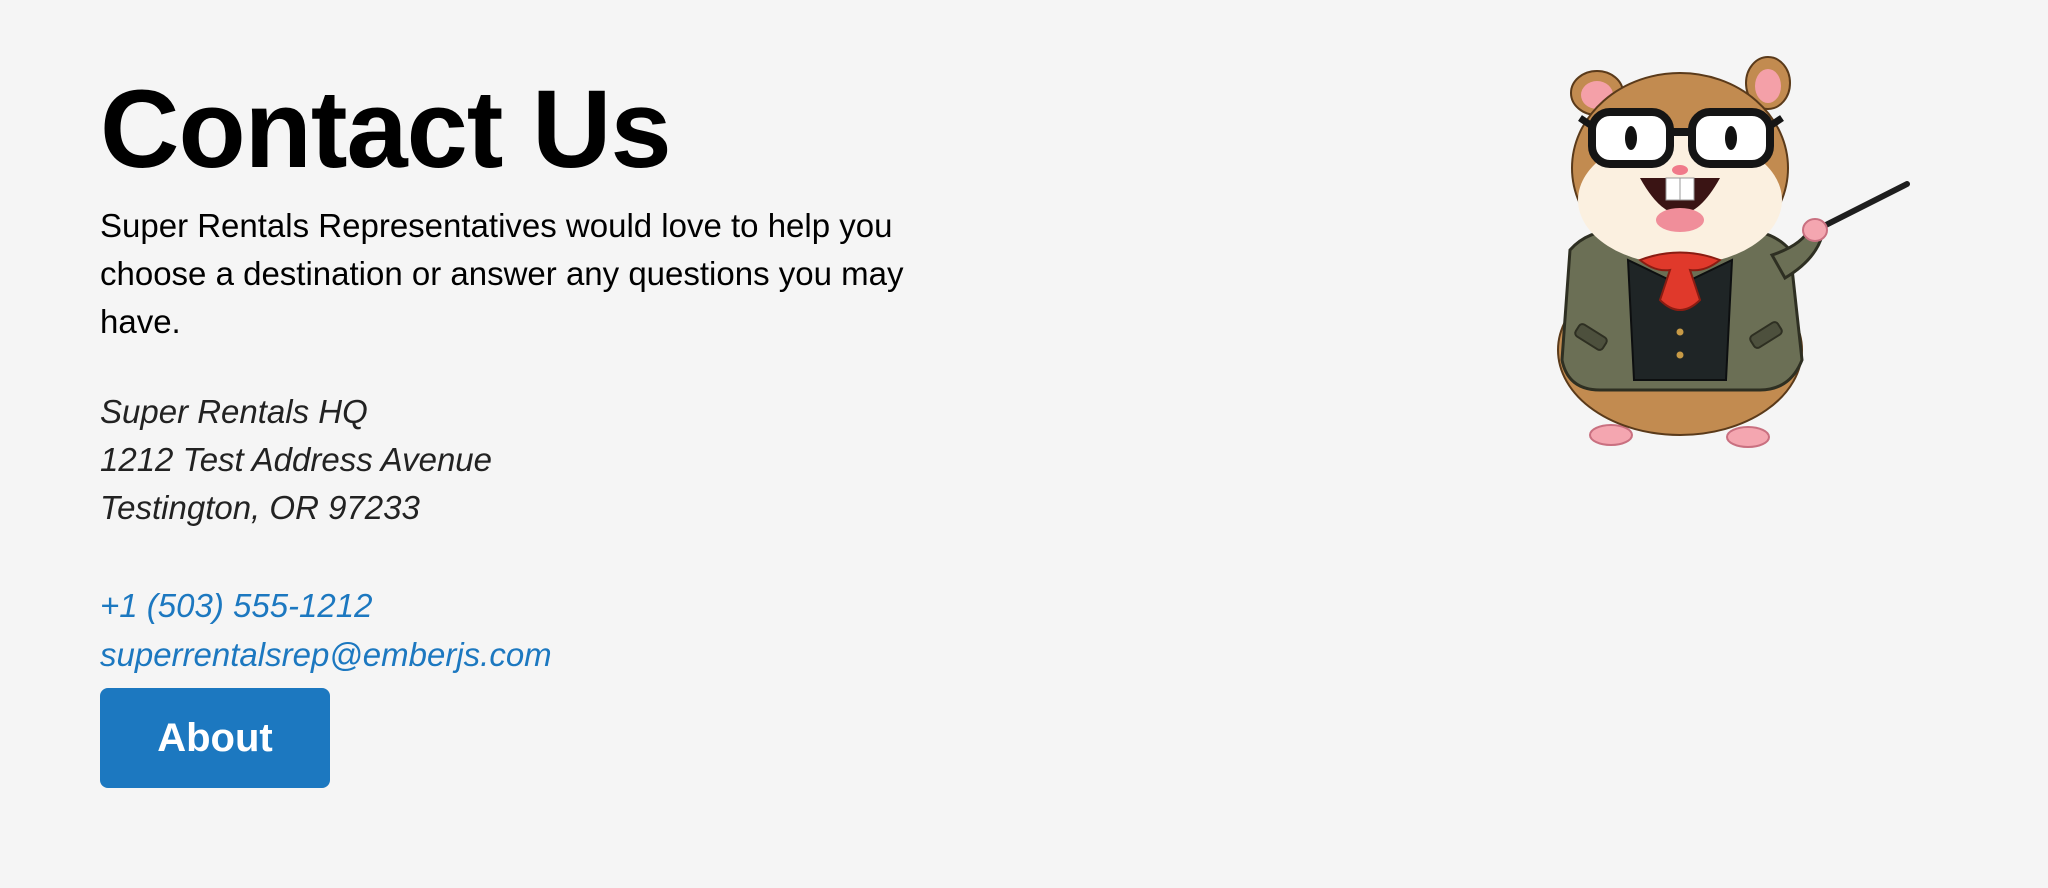  Describe the element at coordinates (386, 129) in the screenshot. I see `page-title: Contact Us` at that location.